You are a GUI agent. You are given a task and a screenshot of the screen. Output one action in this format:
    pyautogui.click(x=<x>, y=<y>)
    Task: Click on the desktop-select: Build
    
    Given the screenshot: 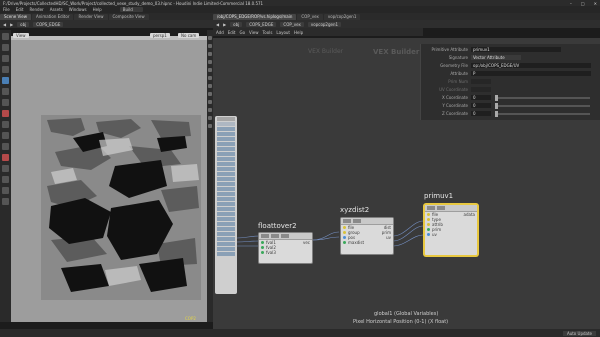 What is the action you would take?
    pyautogui.click(x=131, y=9)
    